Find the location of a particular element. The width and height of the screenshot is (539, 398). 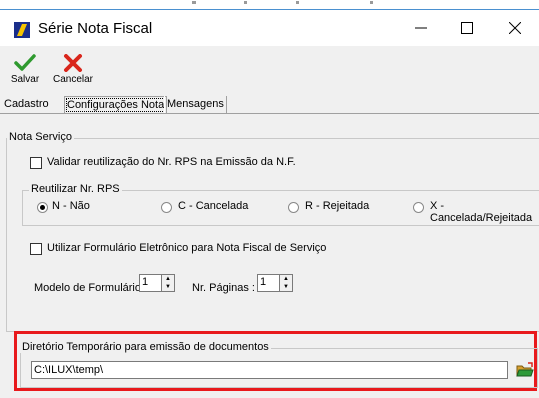

radio-r-rejeitada-label: R - Rejeitada is located at coordinates (337, 206).